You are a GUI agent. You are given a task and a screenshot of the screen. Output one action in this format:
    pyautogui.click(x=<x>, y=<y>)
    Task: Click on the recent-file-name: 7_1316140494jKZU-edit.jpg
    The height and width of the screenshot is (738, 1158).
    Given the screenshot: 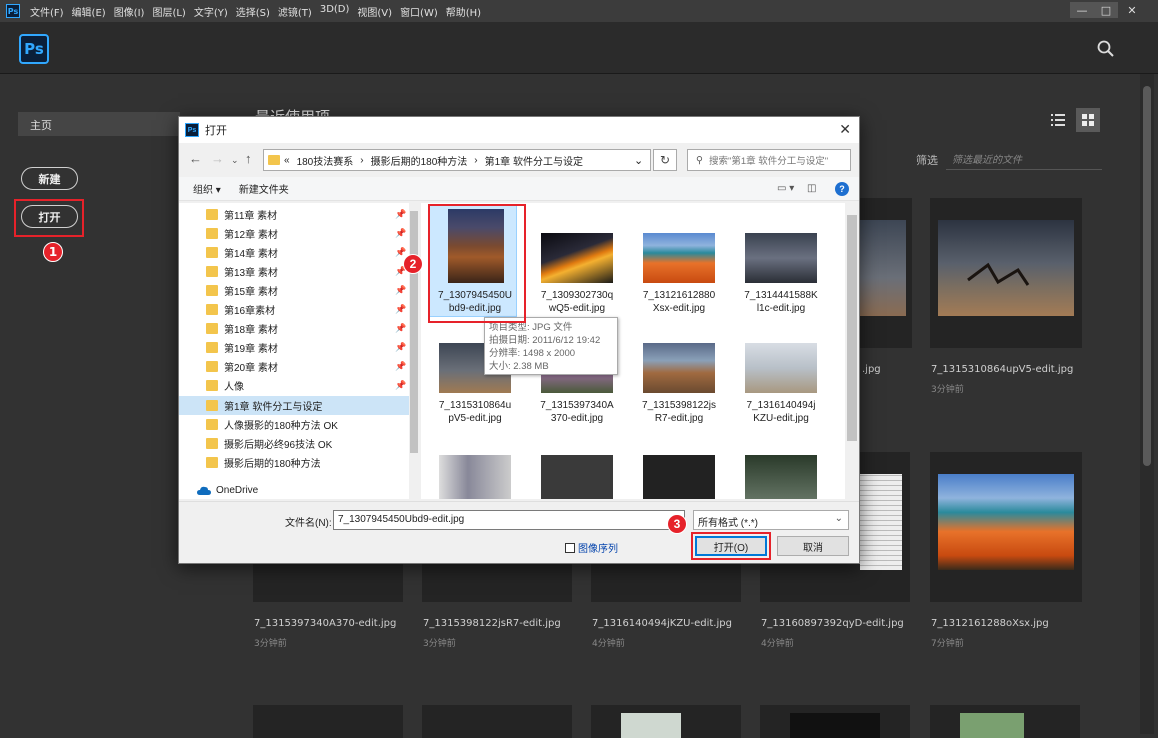 What is the action you would take?
    pyautogui.click(x=662, y=623)
    